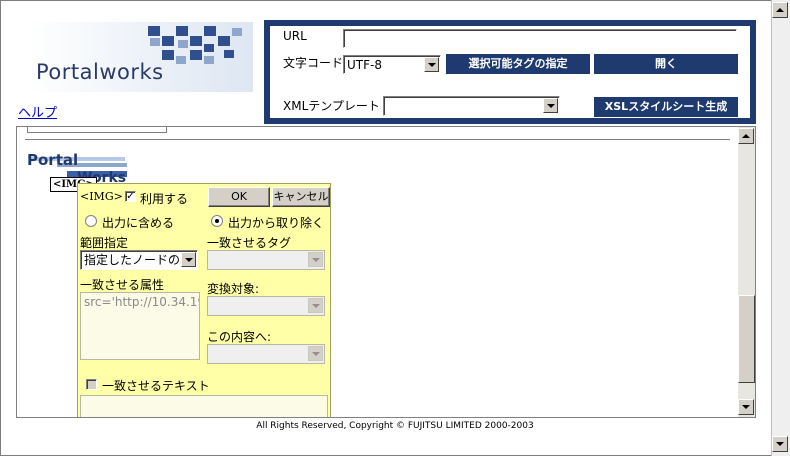 The height and width of the screenshot is (456, 790). Describe the element at coordinates (746, 272) in the screenshot. I see `preview-scrollbar` at that location.